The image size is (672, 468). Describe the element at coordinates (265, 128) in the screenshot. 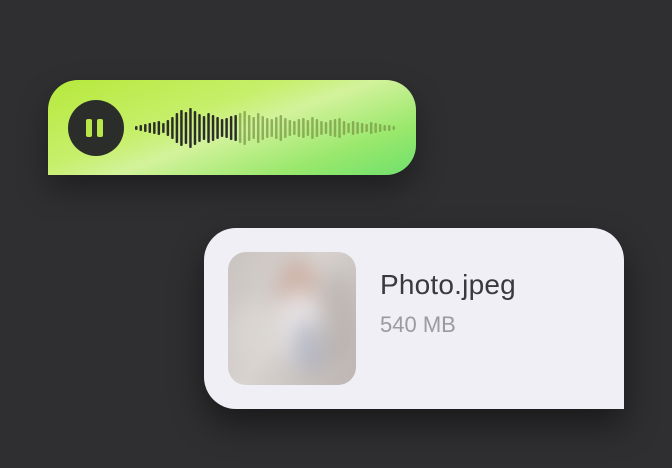

I see `audio-waveform` at that location.